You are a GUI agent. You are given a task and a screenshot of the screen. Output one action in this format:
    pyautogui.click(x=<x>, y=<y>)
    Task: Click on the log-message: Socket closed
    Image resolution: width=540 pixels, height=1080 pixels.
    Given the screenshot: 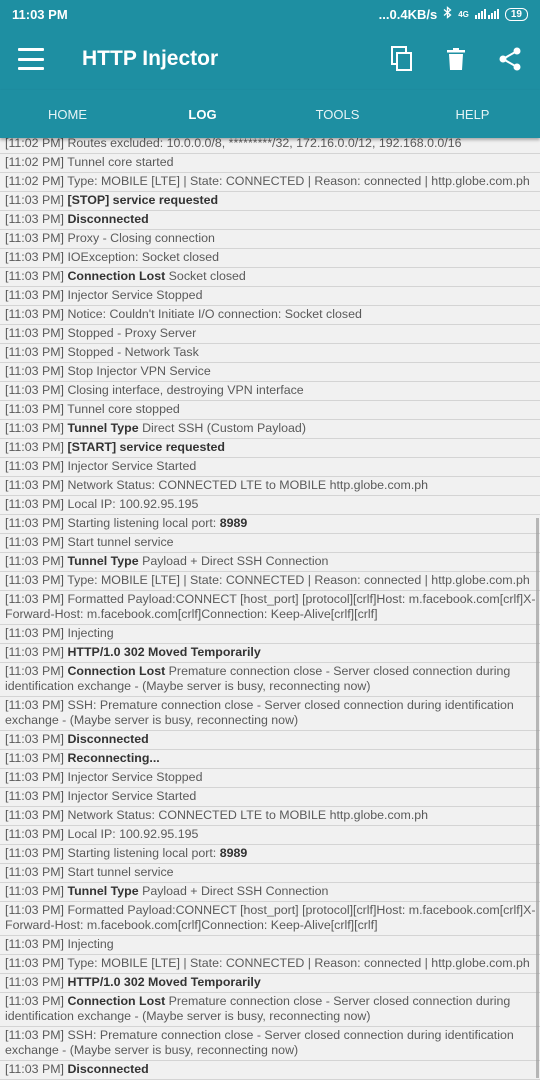 What is the action you would take?
    pyautogui.click(x=207, y=276)
    